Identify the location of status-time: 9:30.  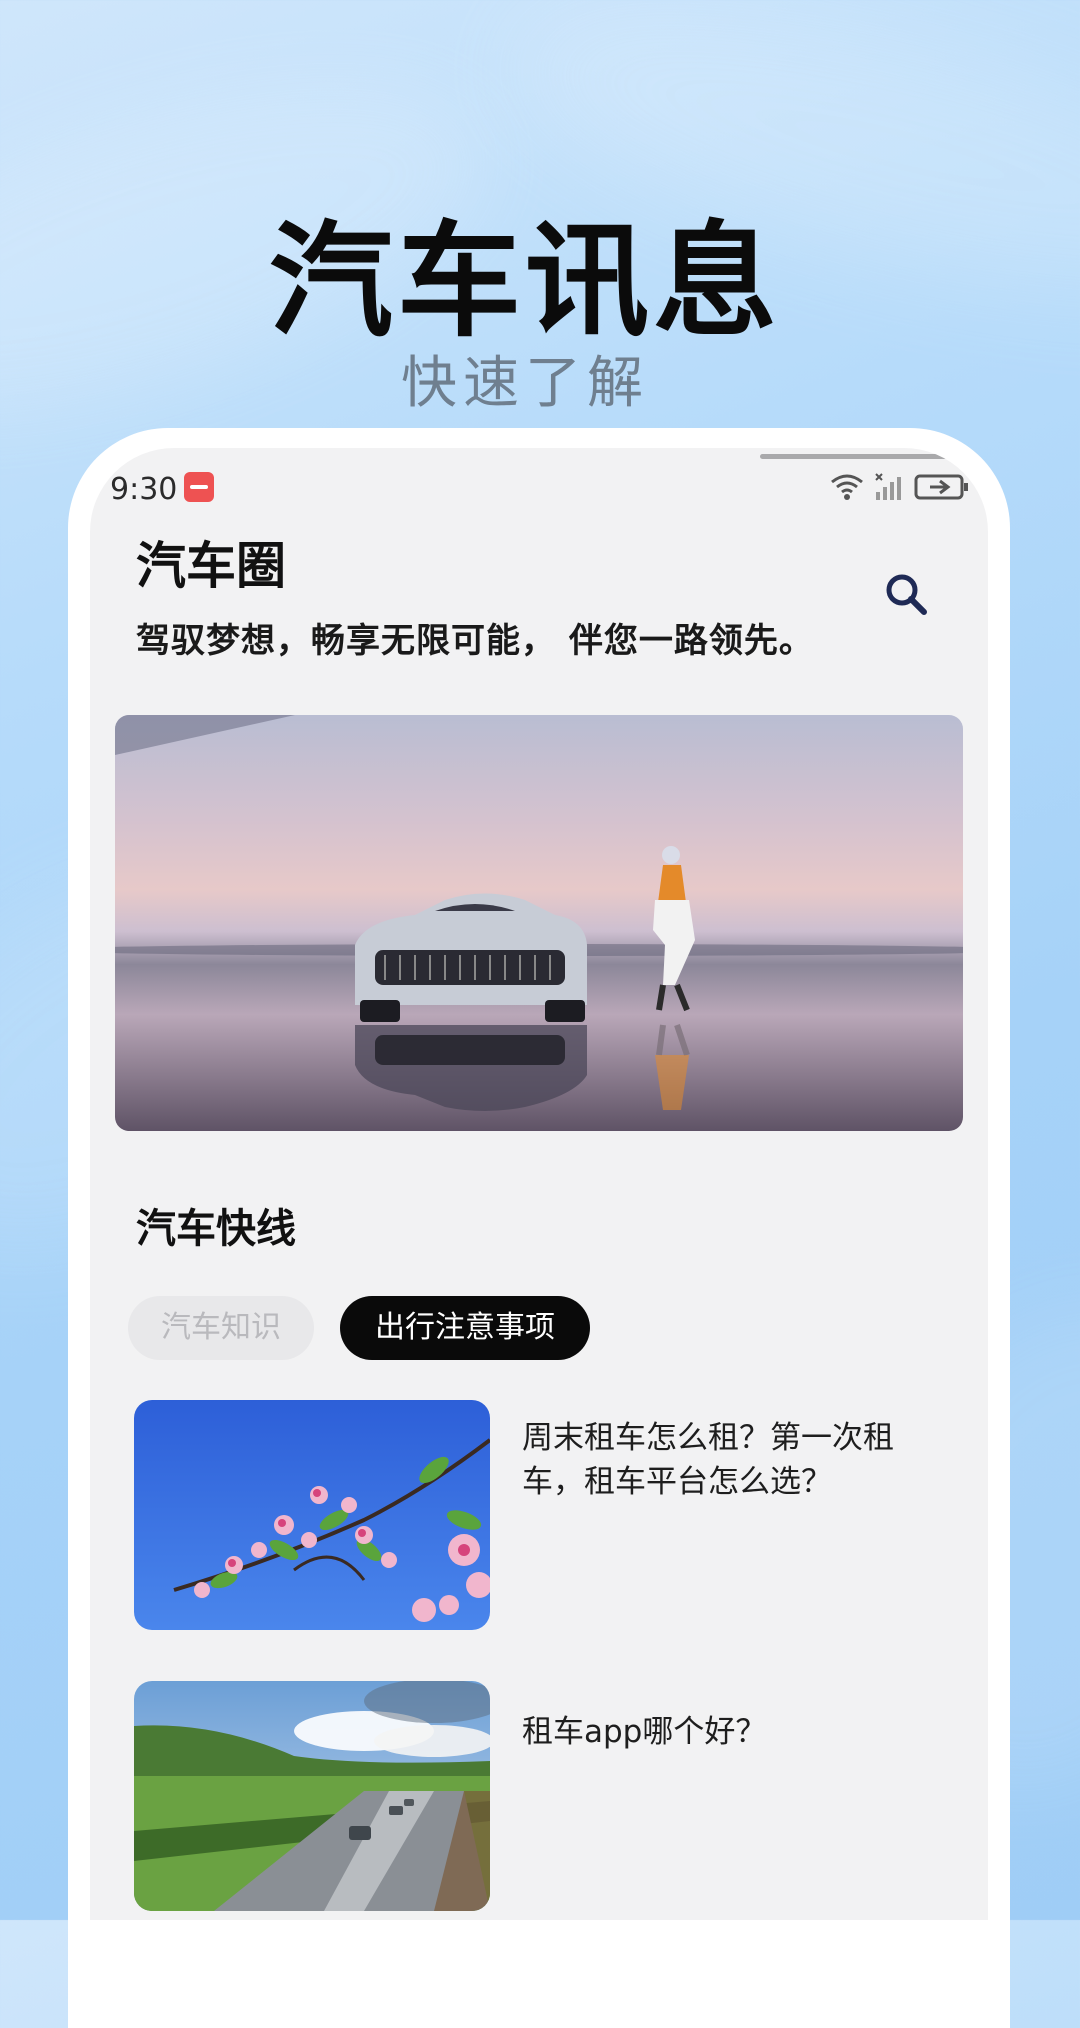
(144, 489).